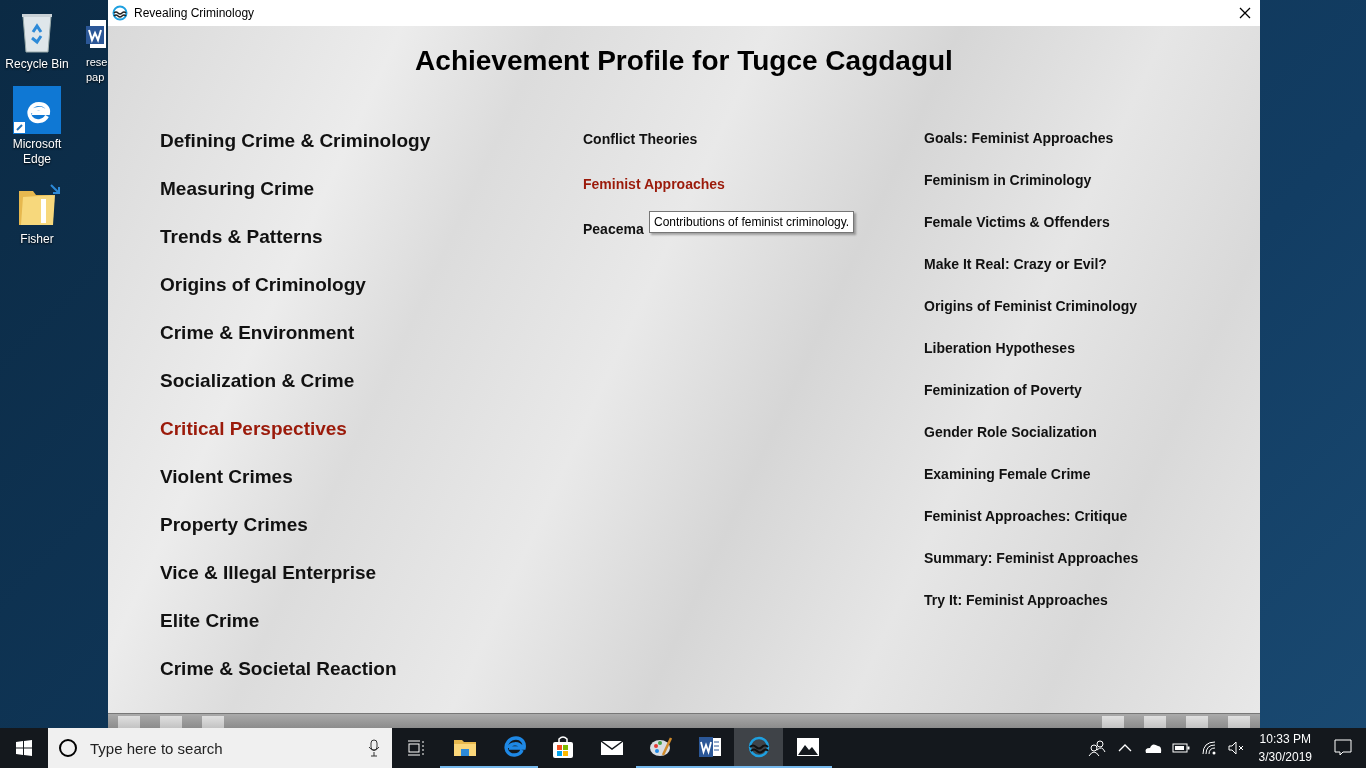 The height and width of the screenshot is (768, 1366). What do you see at coordinates (257, 381) in the screenshot?
I see `chapter-link: Socialization & Crime` at bounding box center [257, 381].